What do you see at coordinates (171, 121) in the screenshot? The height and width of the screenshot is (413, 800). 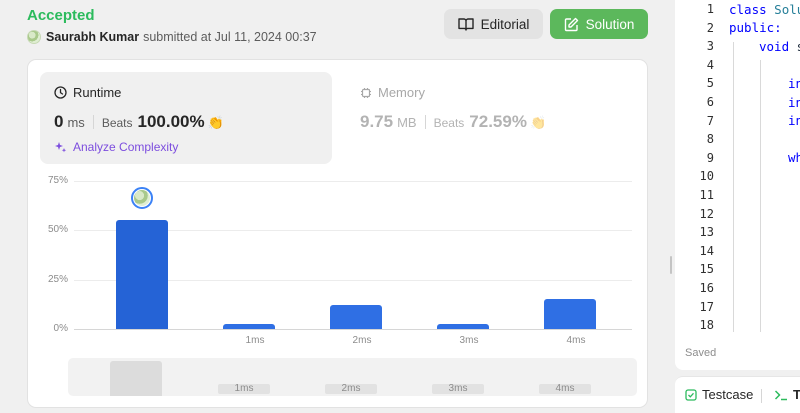 I see `runtime-beats-value: 100.00%` at bounding box center [171, 121].